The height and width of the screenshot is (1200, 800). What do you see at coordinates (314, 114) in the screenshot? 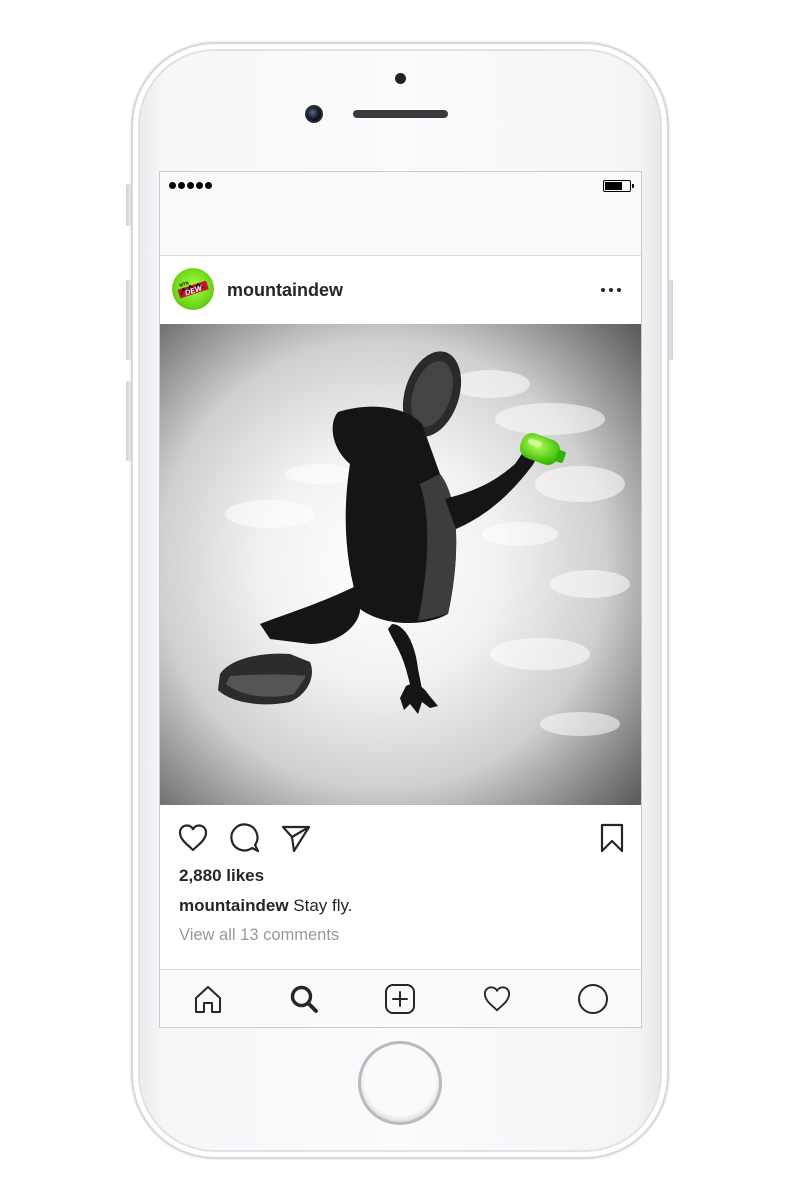
I see `front-camera` at bounding box center [314, 114].